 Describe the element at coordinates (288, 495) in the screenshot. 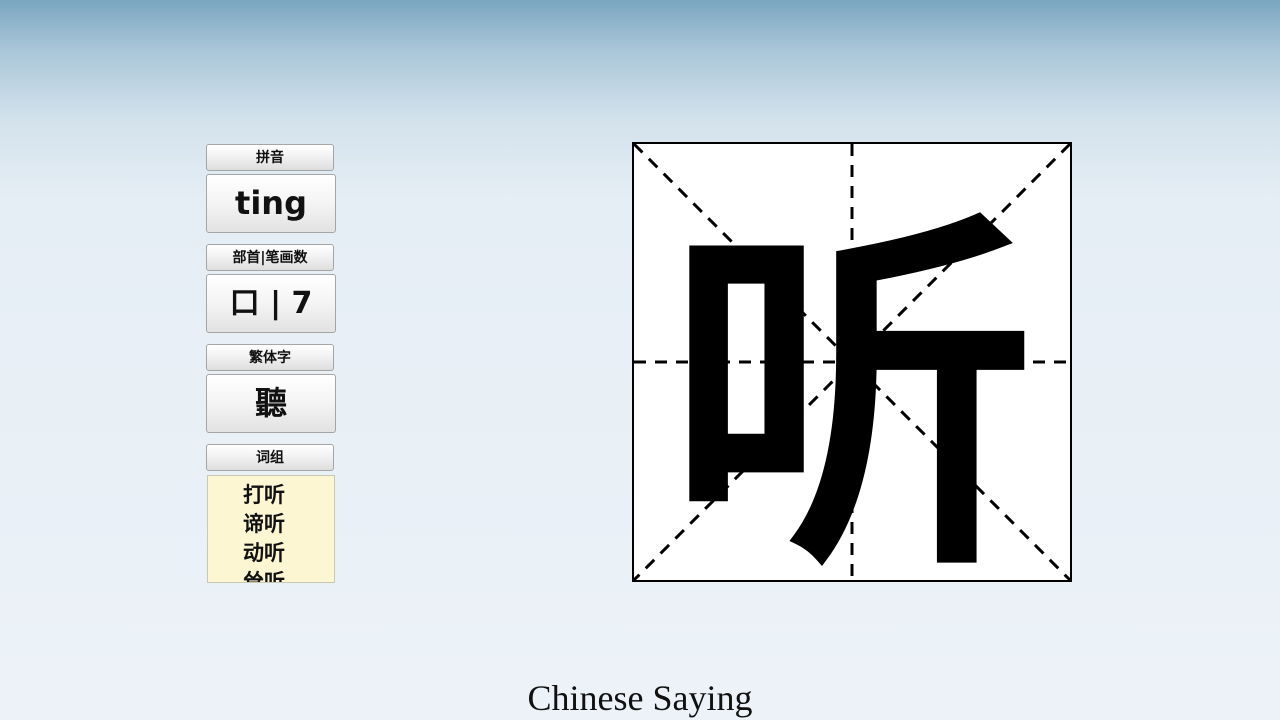

I see `word-item: 打听` at that location.